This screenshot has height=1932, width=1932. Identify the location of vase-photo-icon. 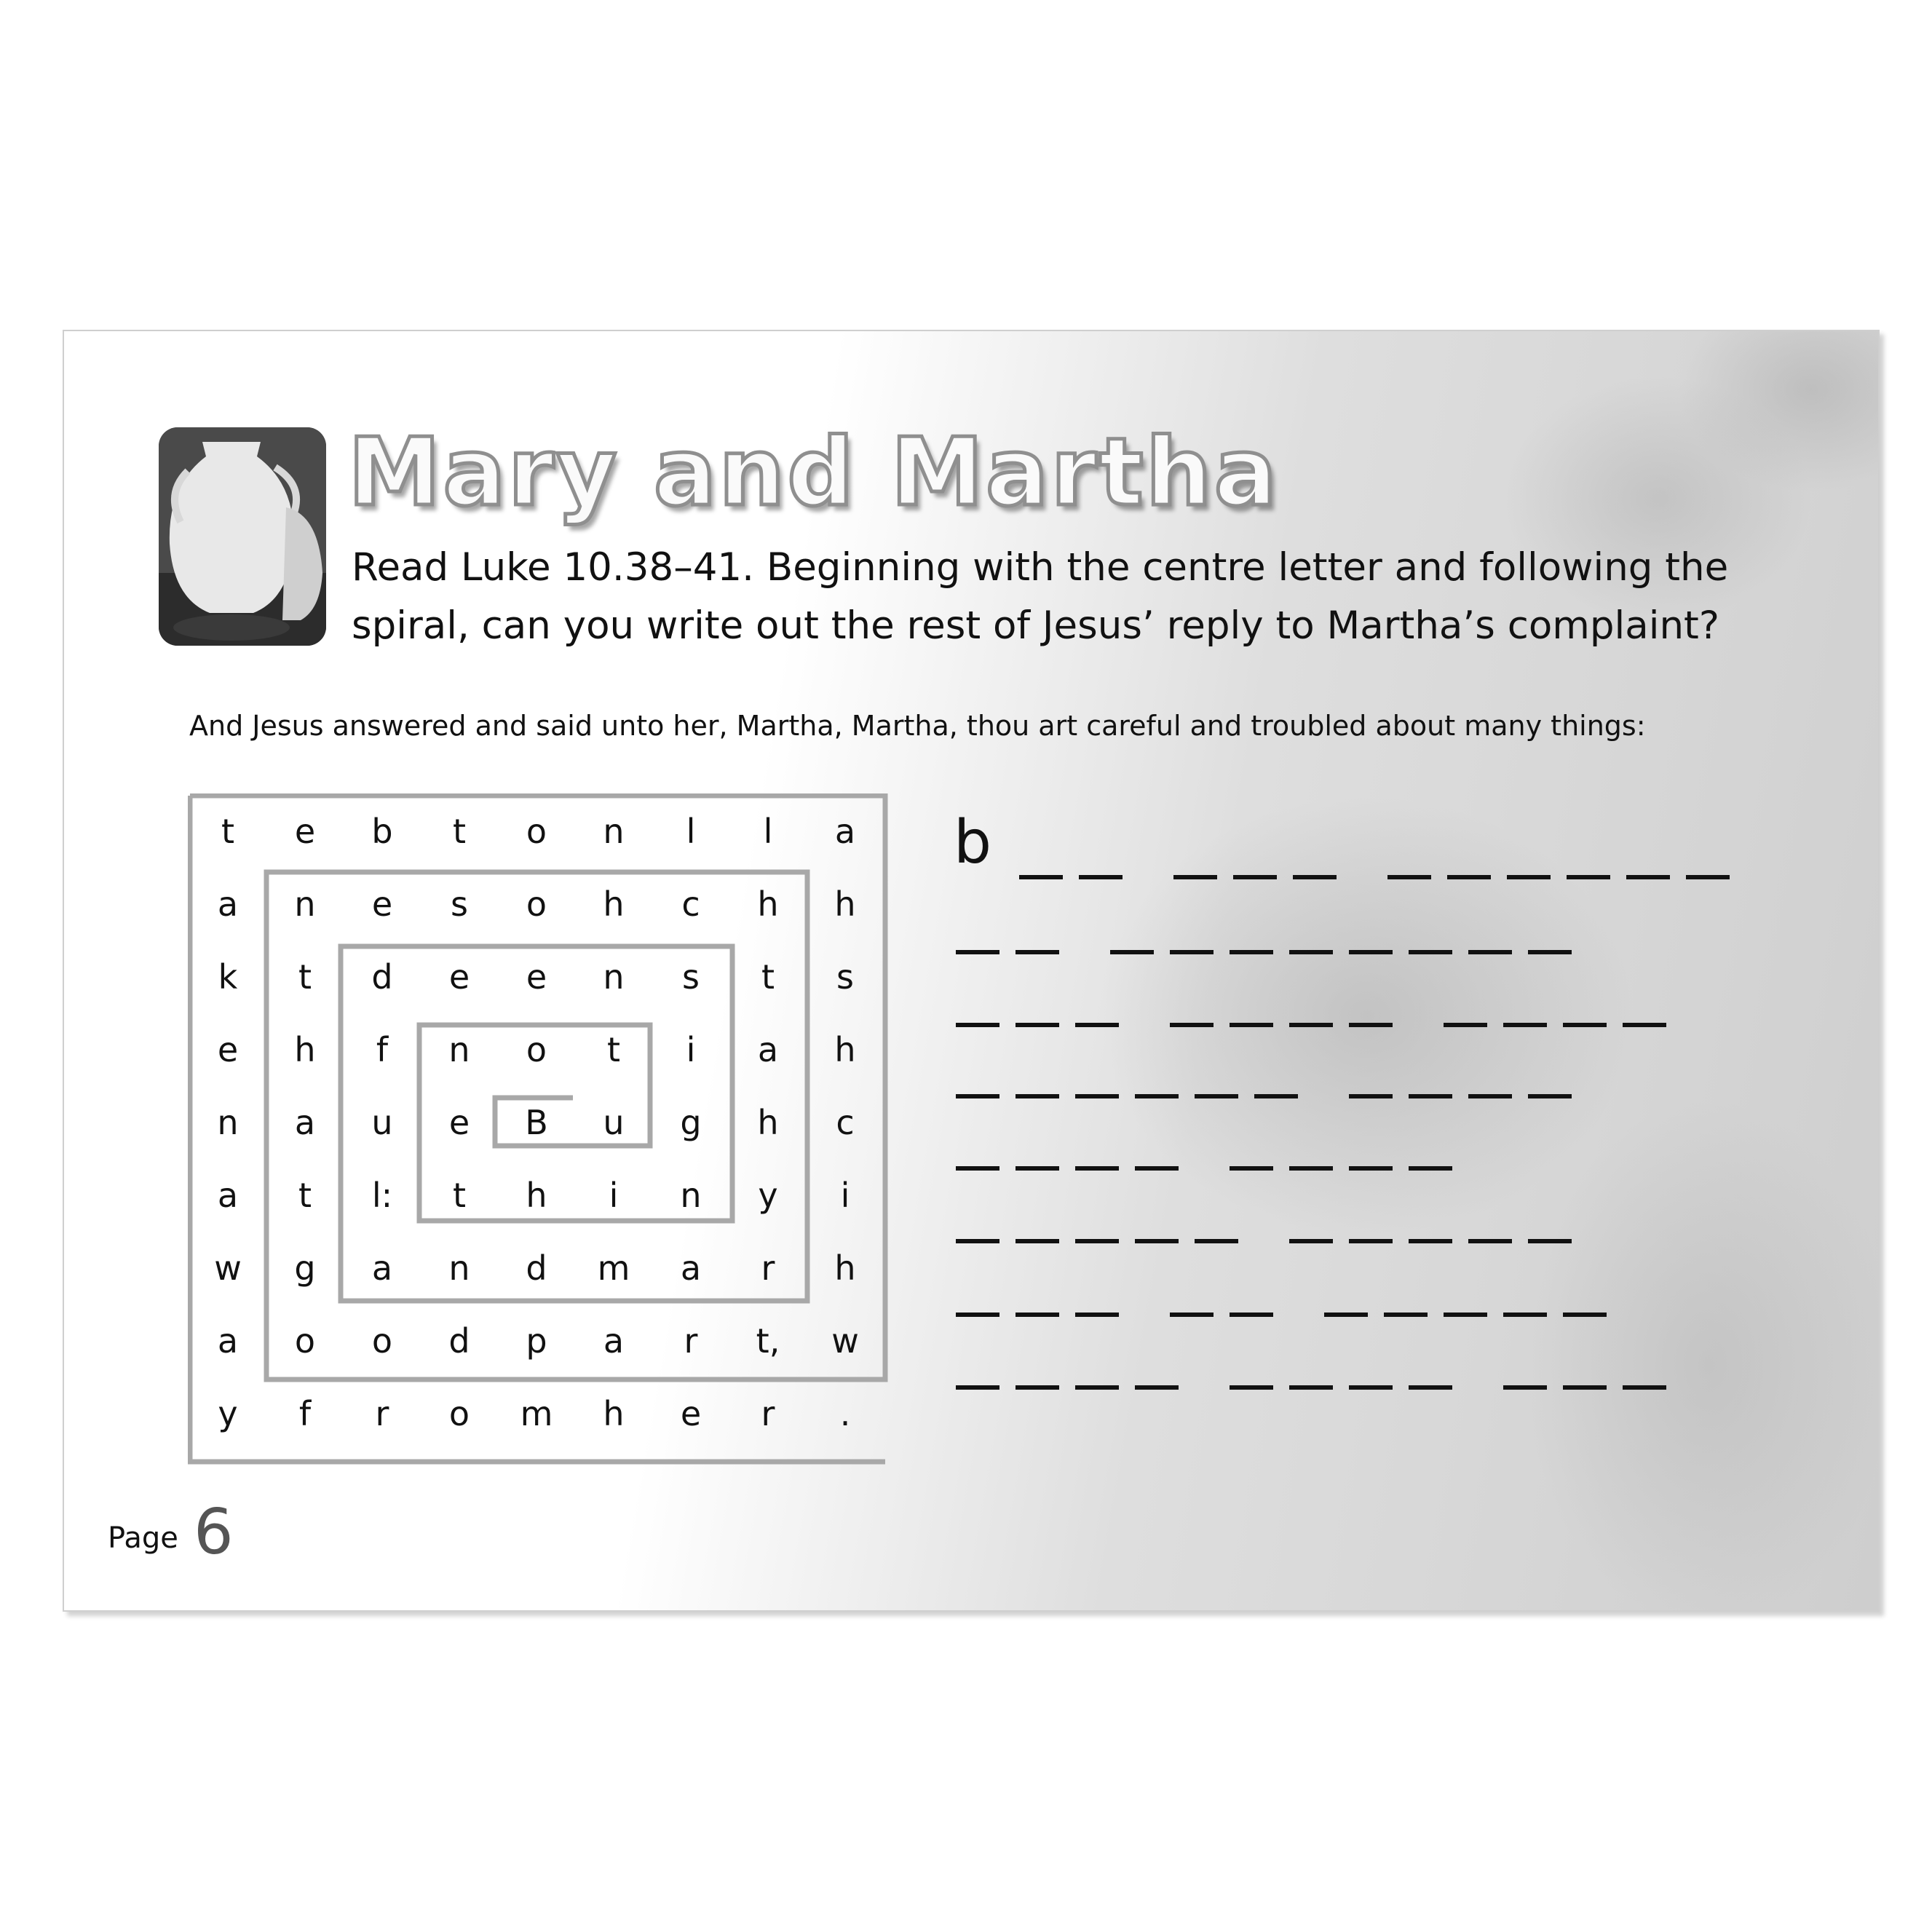
(242, 536).